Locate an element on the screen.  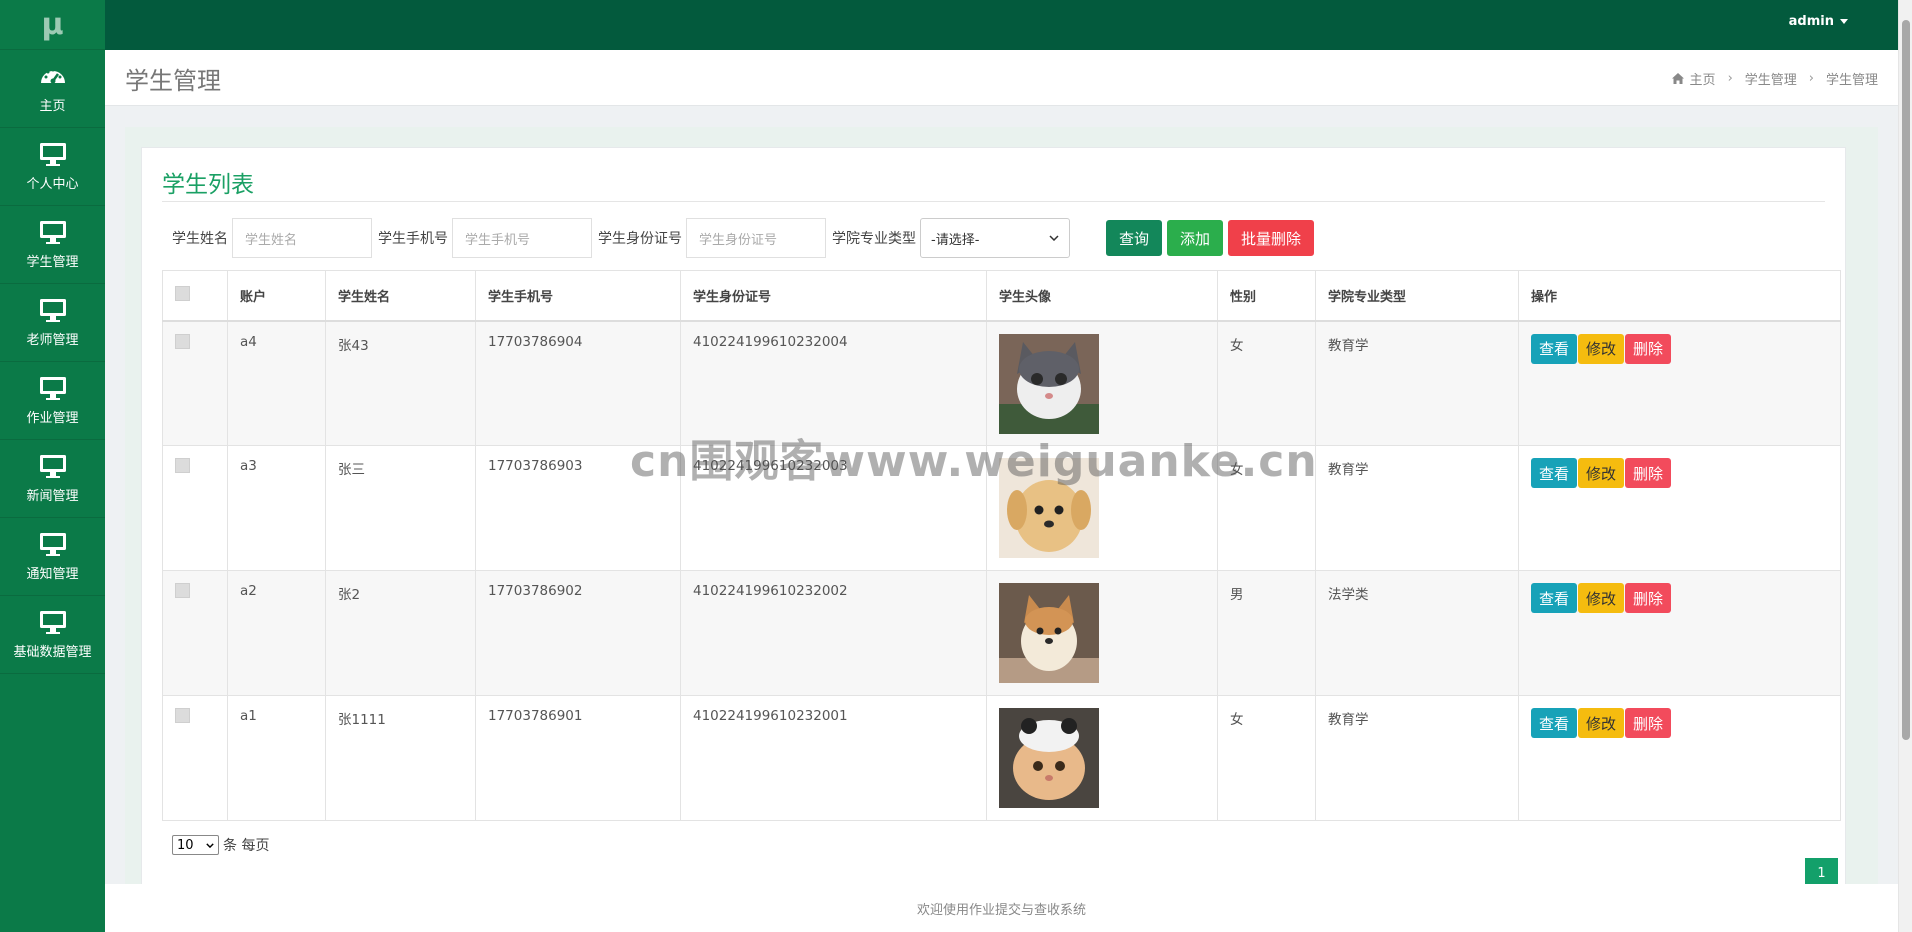
divider is located at coordinates (993, 201).